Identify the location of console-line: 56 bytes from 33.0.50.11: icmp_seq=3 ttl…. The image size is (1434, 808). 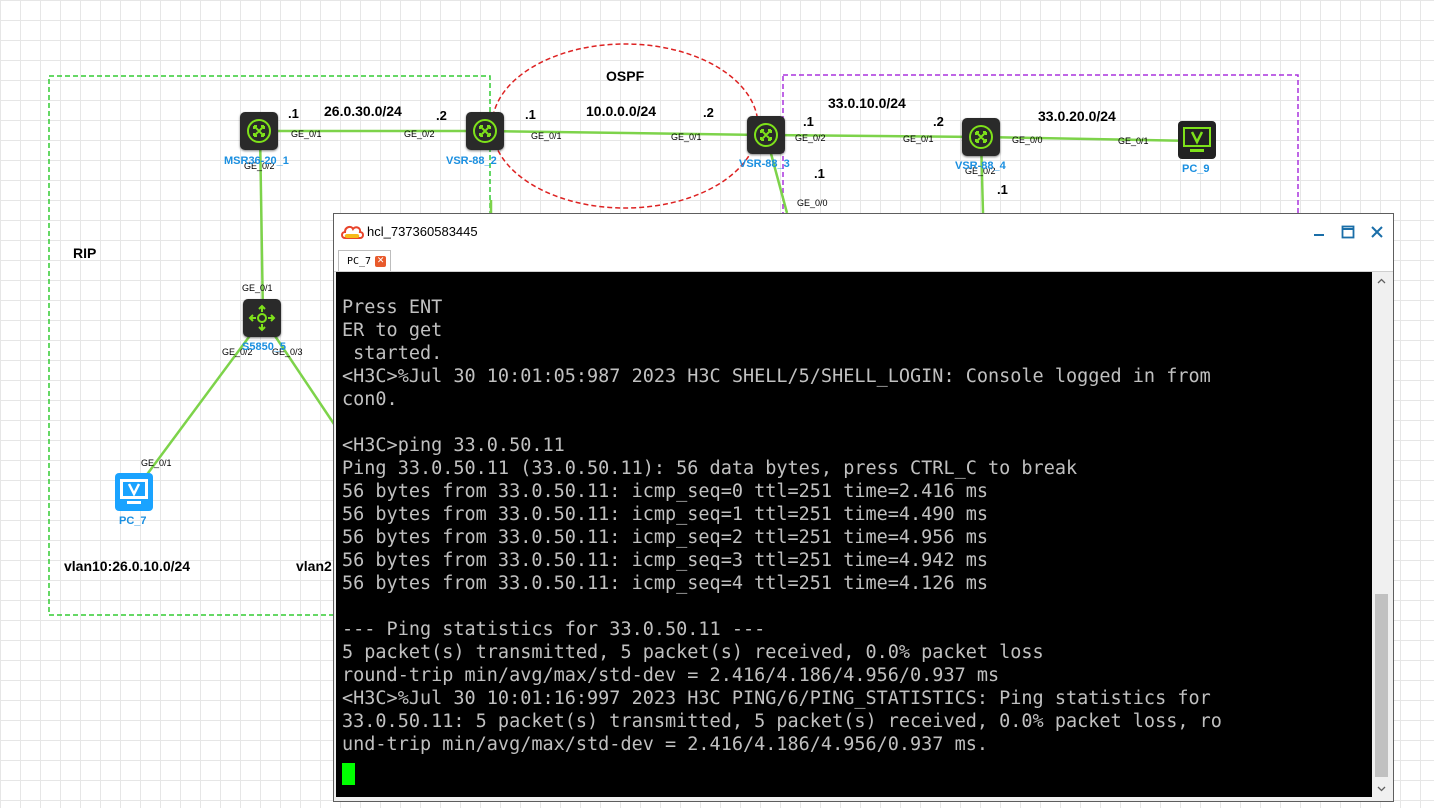
(665, 560).